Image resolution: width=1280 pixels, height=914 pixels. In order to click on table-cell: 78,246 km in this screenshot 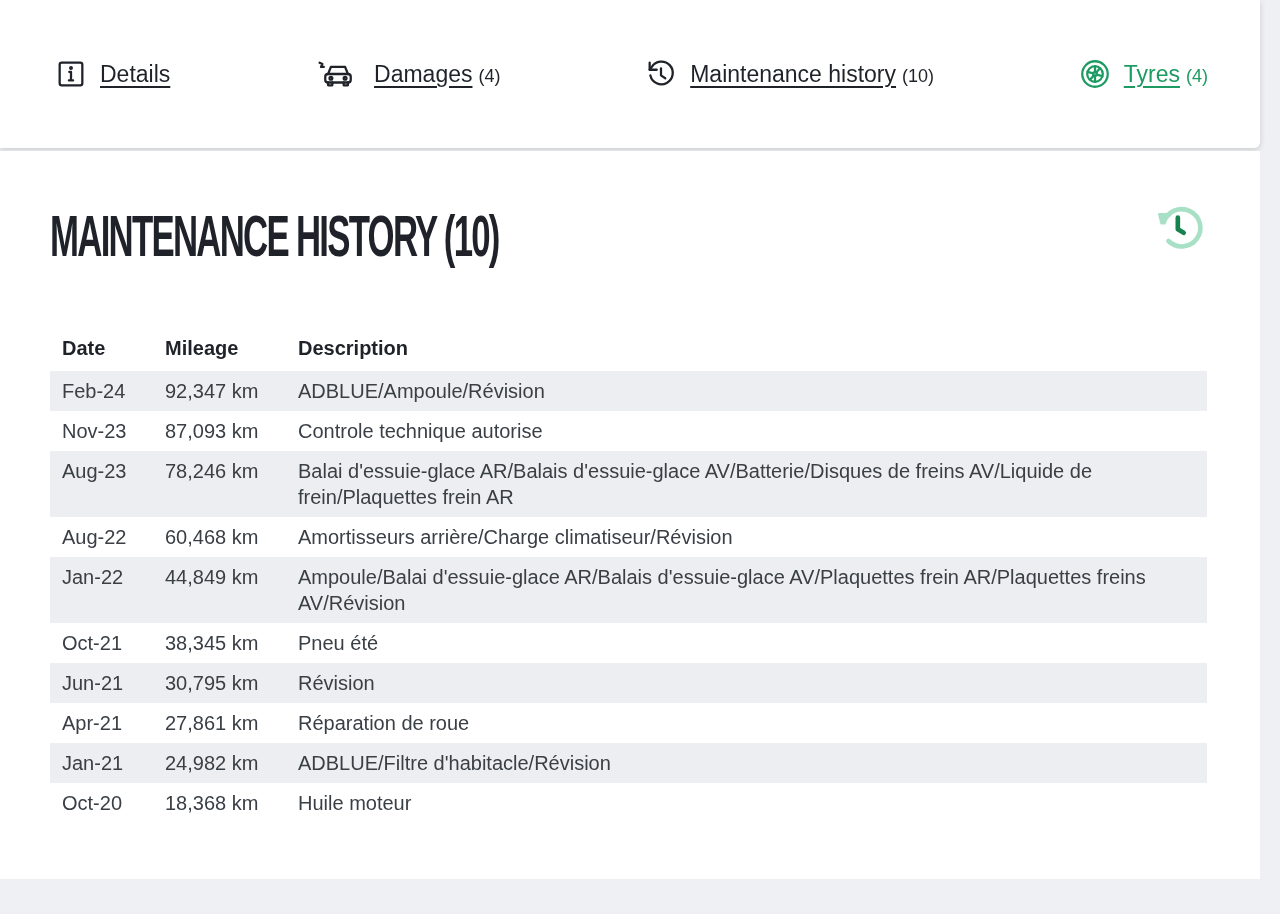, I will do `click(219, 484)`.